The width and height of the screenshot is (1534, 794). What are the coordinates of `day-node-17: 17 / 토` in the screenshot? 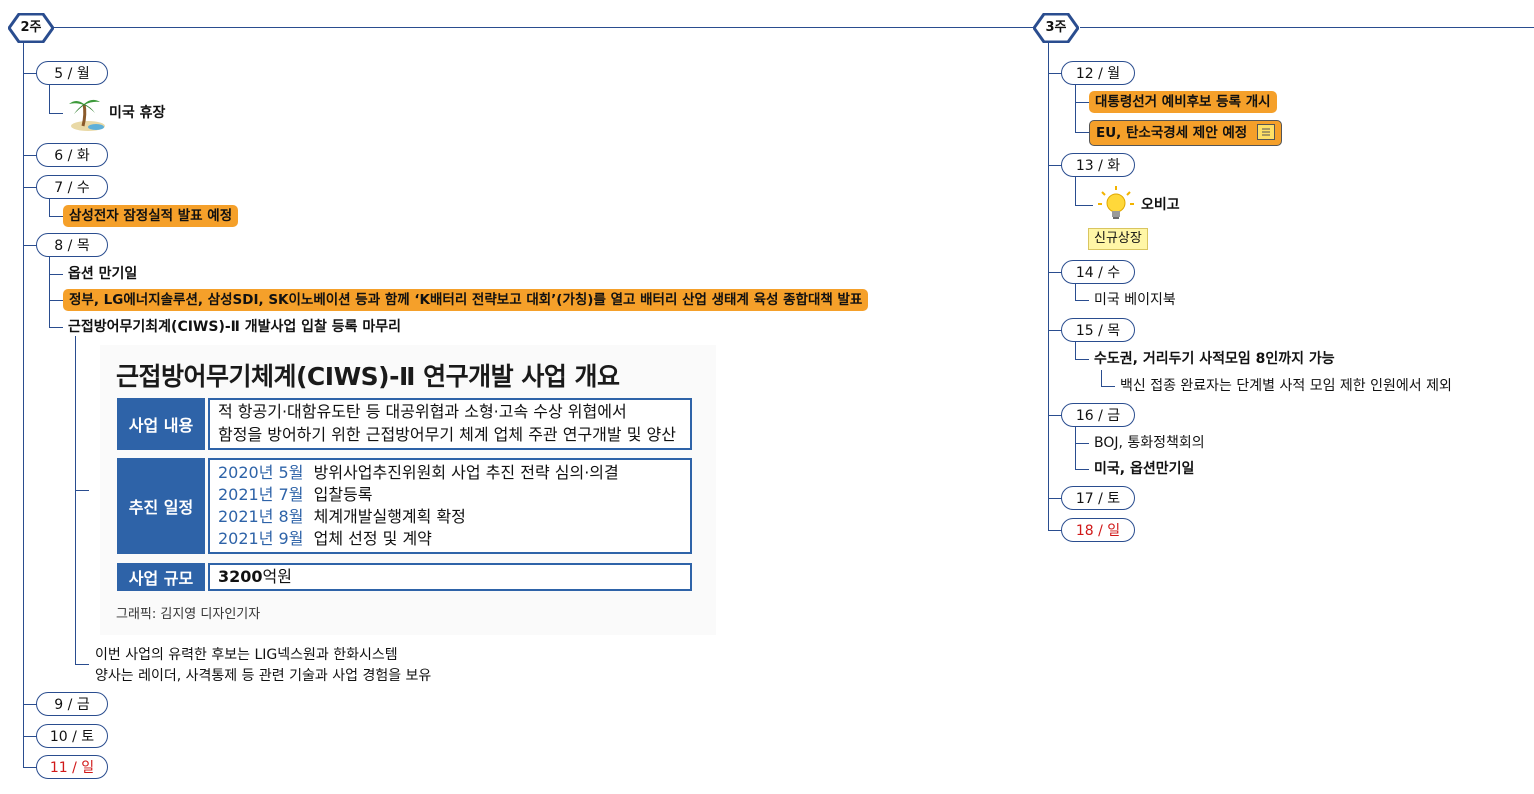 It's located at (1098, 498).